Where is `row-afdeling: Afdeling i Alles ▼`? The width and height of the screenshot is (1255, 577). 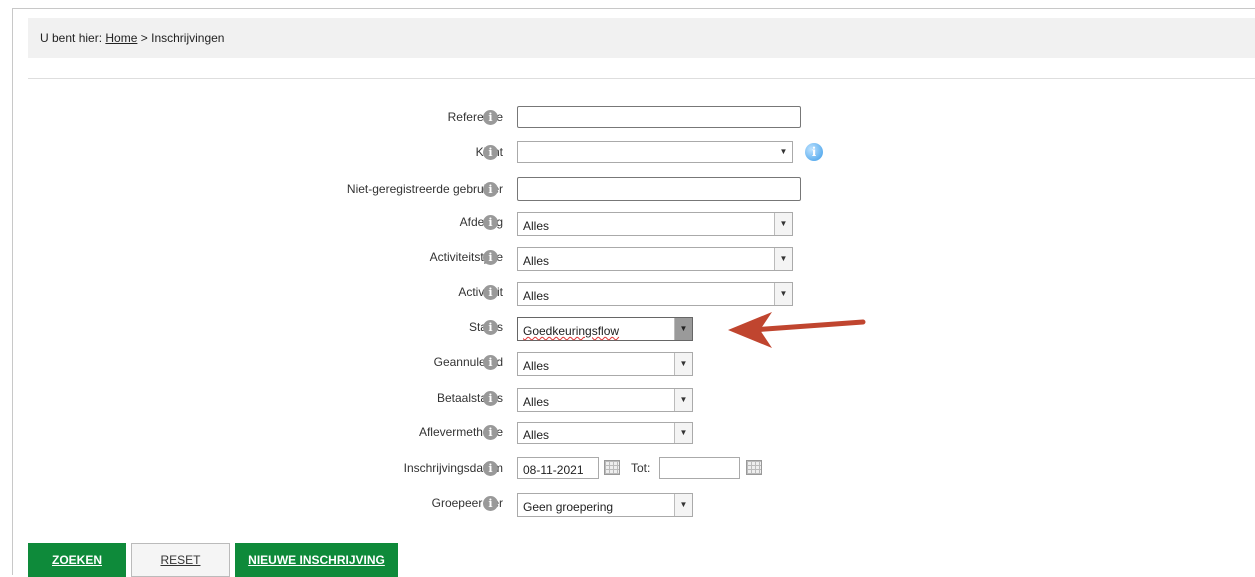
row-afdeling: Afdeling i Alles ▼ is located at coordinates (627, 224).